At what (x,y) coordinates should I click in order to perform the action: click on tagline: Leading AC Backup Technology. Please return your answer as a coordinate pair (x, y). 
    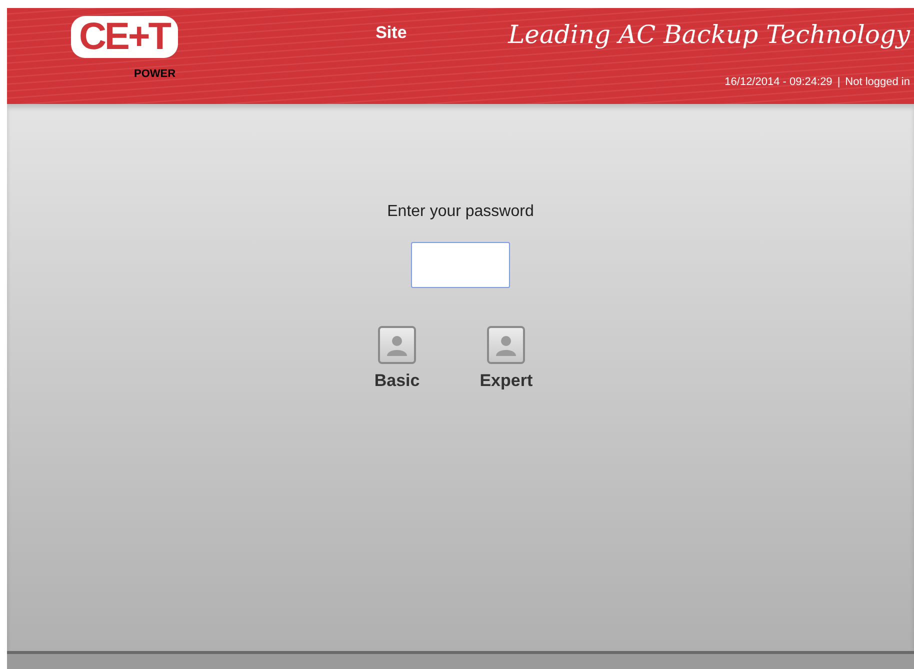
    Looking at the image, I should click on (709, 35).